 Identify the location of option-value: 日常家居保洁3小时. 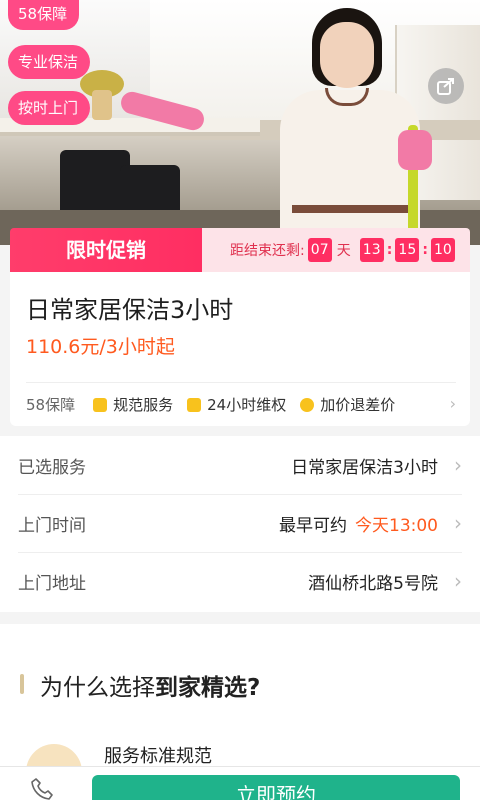
(364, 467).